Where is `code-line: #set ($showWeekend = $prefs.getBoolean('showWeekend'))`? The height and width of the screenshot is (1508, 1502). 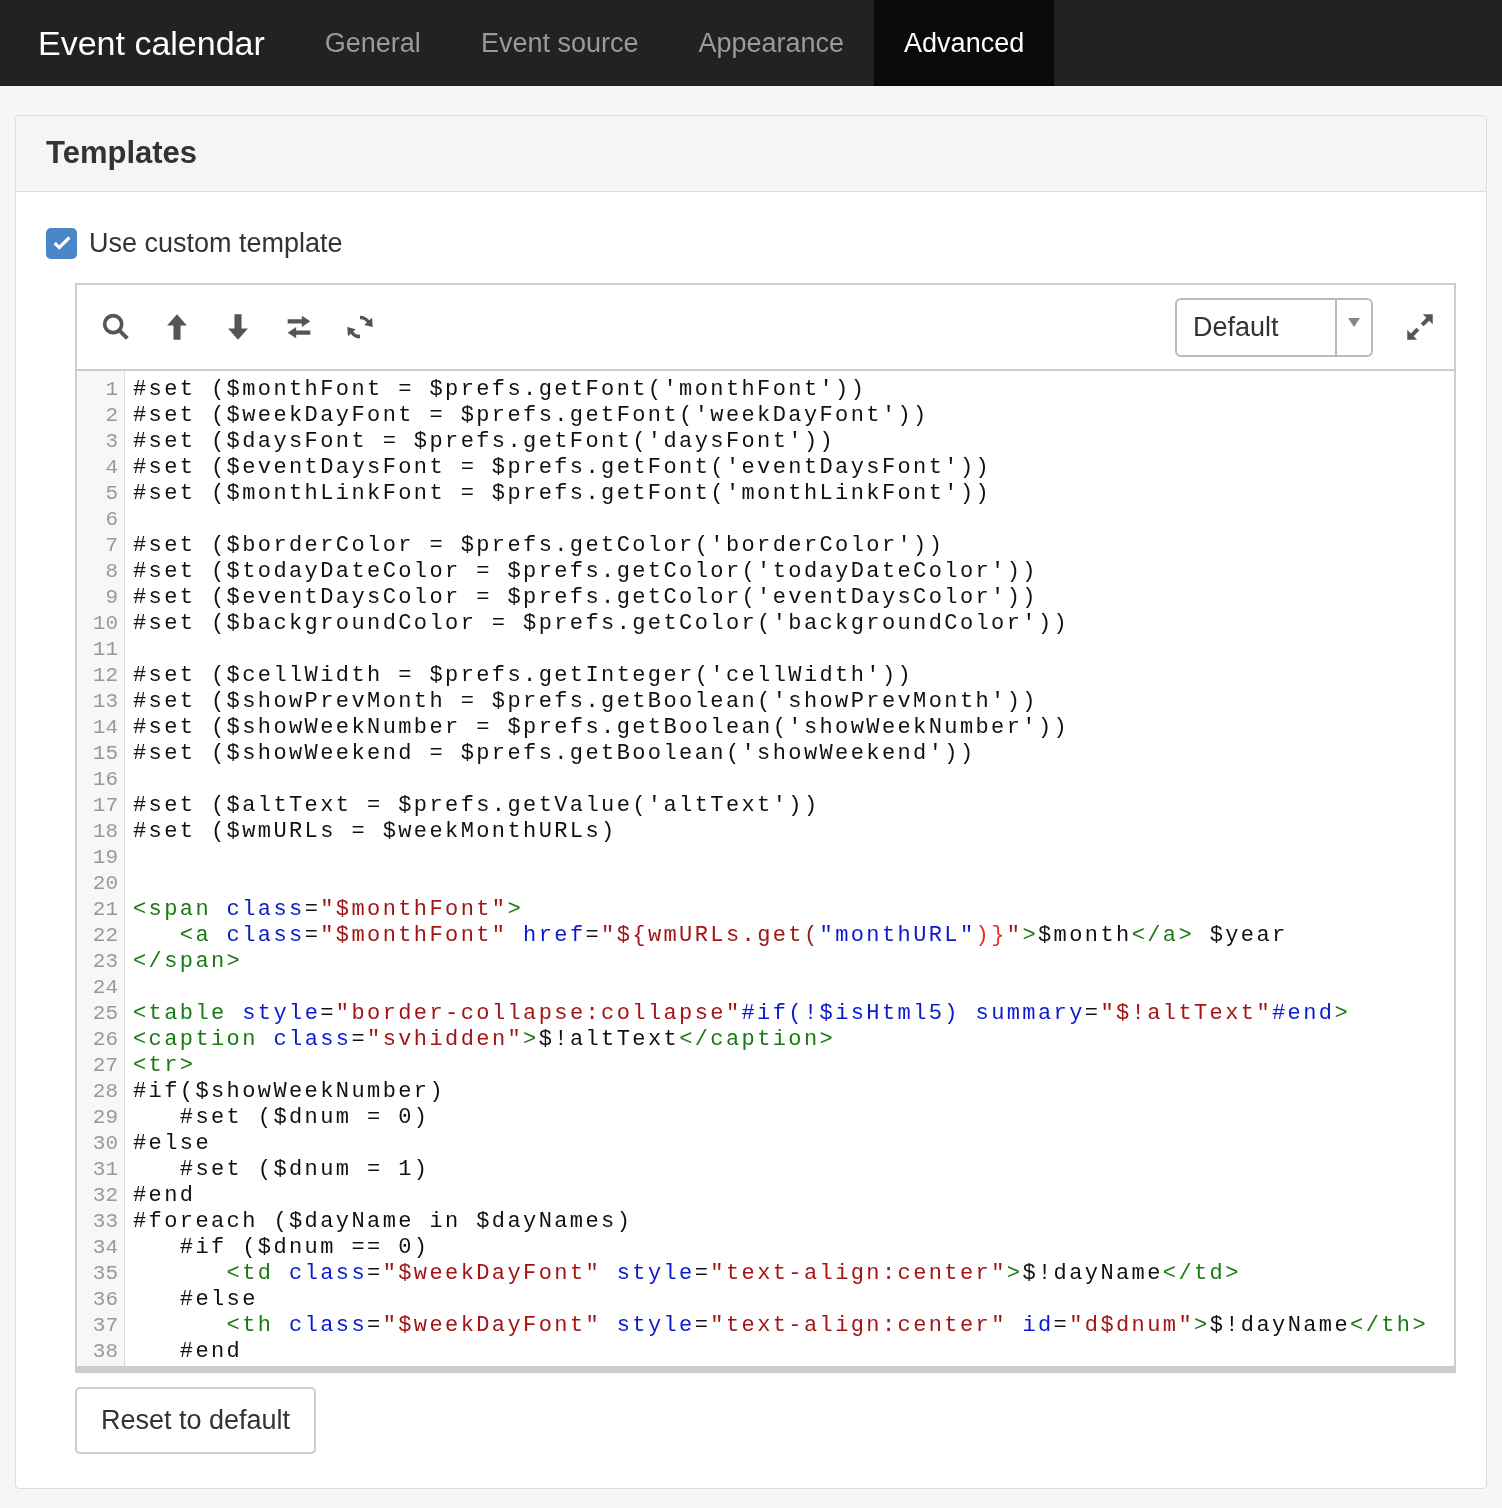 code-line: #set ($showWeekend = $prefs.getBoolean('showWeekend')) is located at coordinates (554, 754).